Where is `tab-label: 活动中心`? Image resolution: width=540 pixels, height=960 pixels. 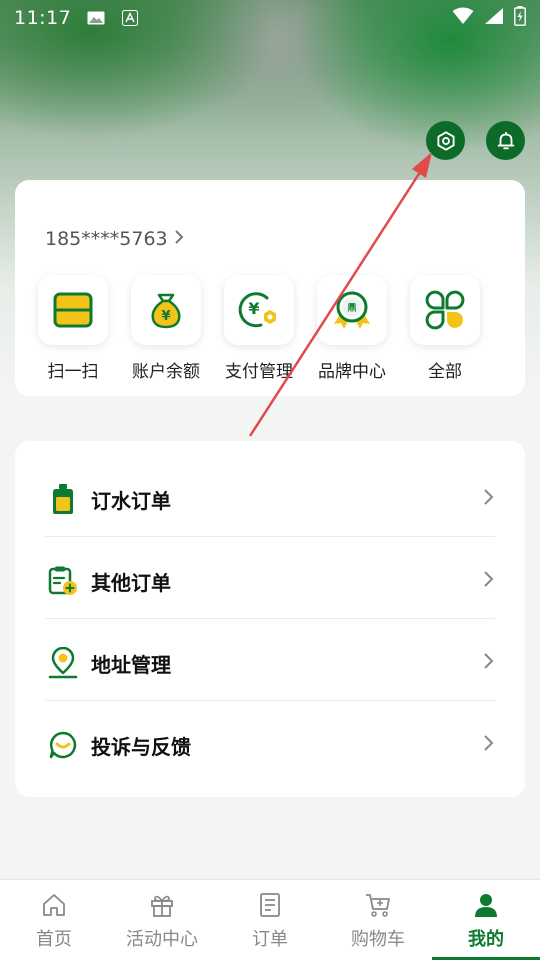
tab-label: 活动中心 is located at coordinates (162, 939).